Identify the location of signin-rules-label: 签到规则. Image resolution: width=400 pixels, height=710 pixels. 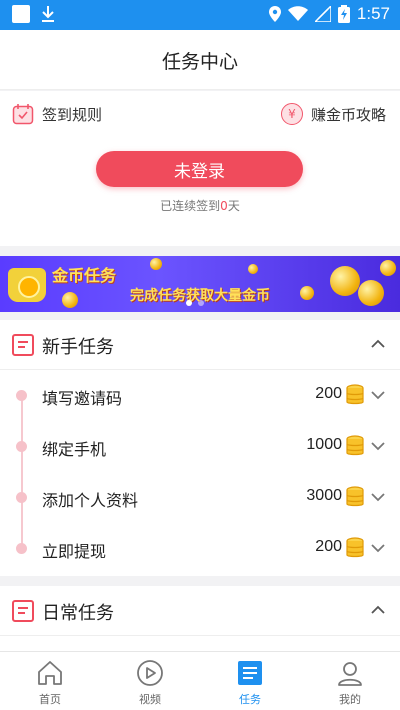
(72, 114).